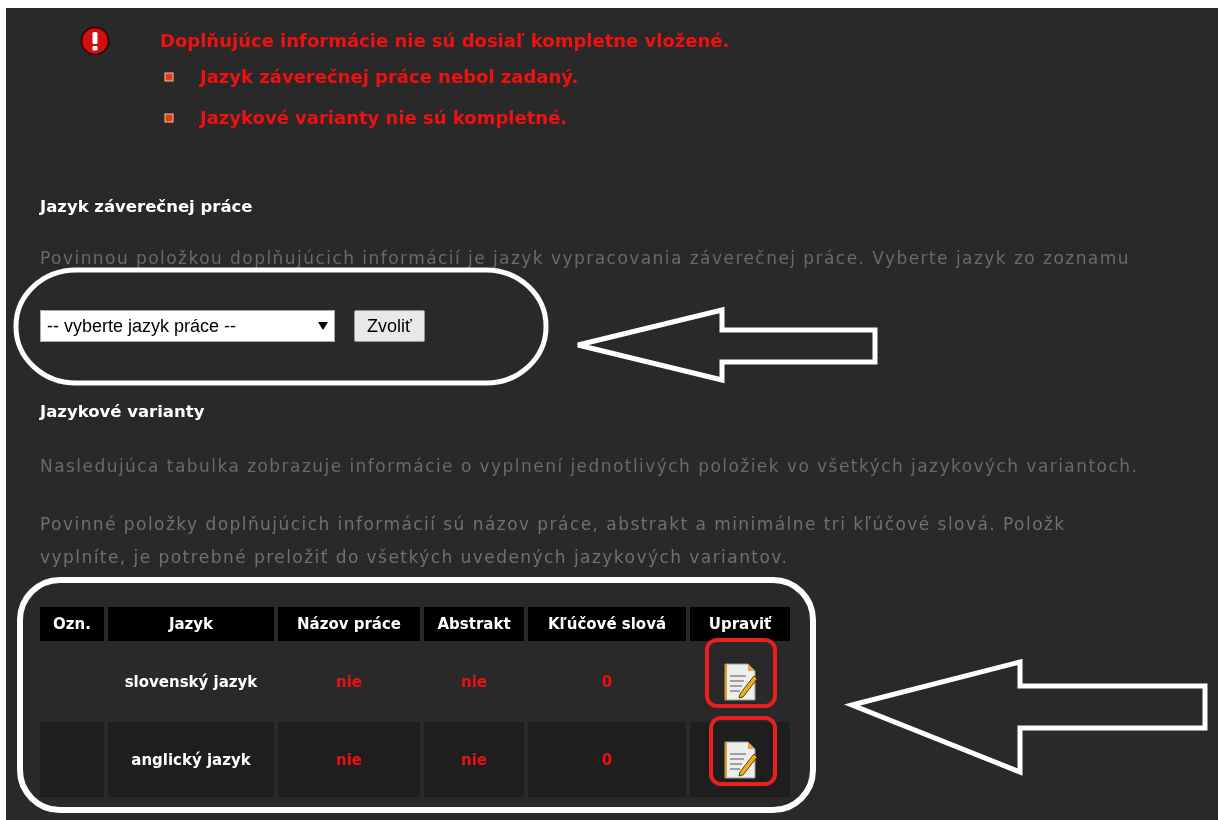 The width and height of the screenshot is (1218, 820). What do you see at coordinates (445, 41) in the screenshot?
I see `error-message: Doplňujúce informácie nie sú dosiaľ kompletne vložené.` at bounding box center [445, 41].